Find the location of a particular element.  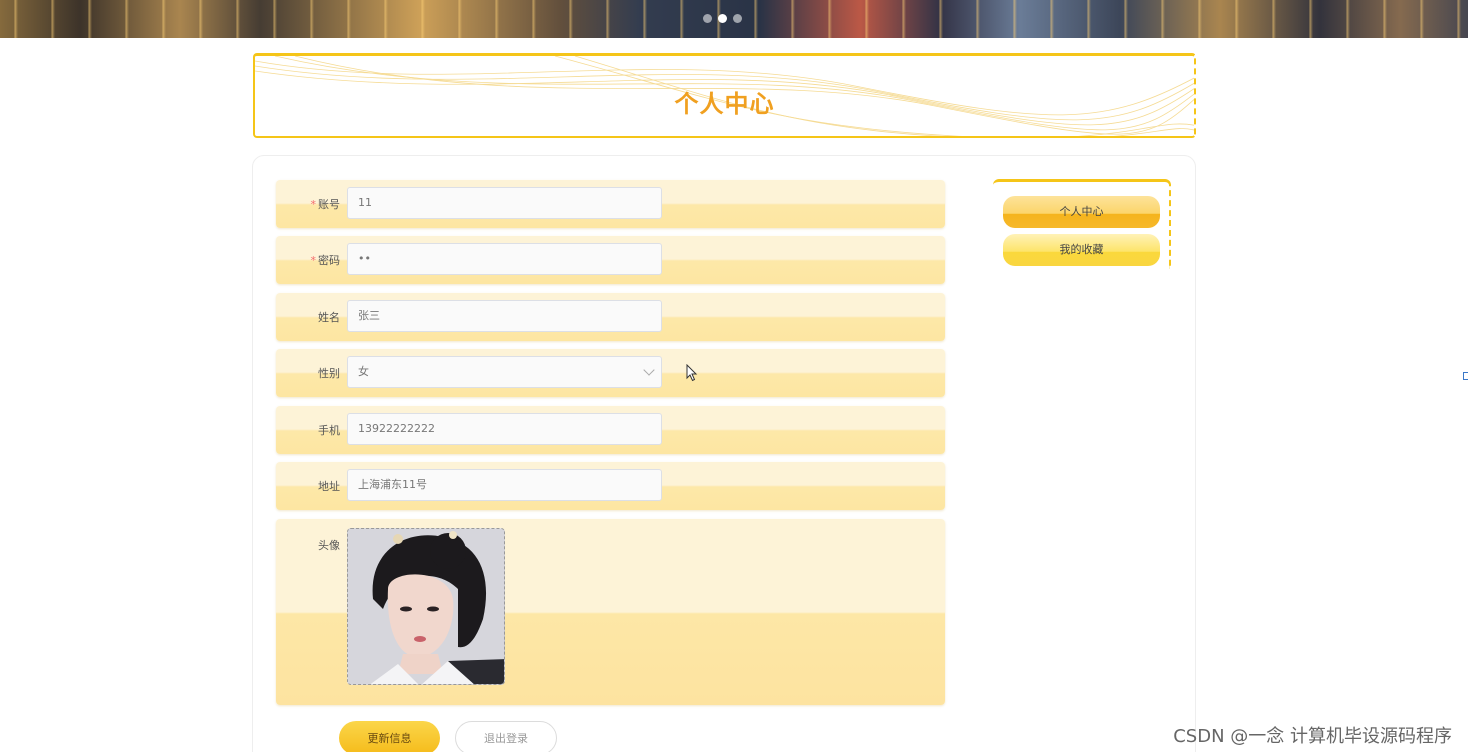

avatar-label: 头像 is located at coordinates (329, 545).